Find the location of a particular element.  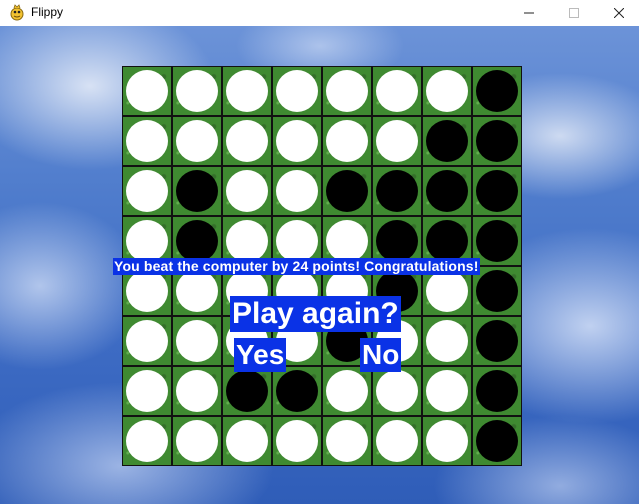

play-again-prompt: Play again? is located at coordinates (315, 314).